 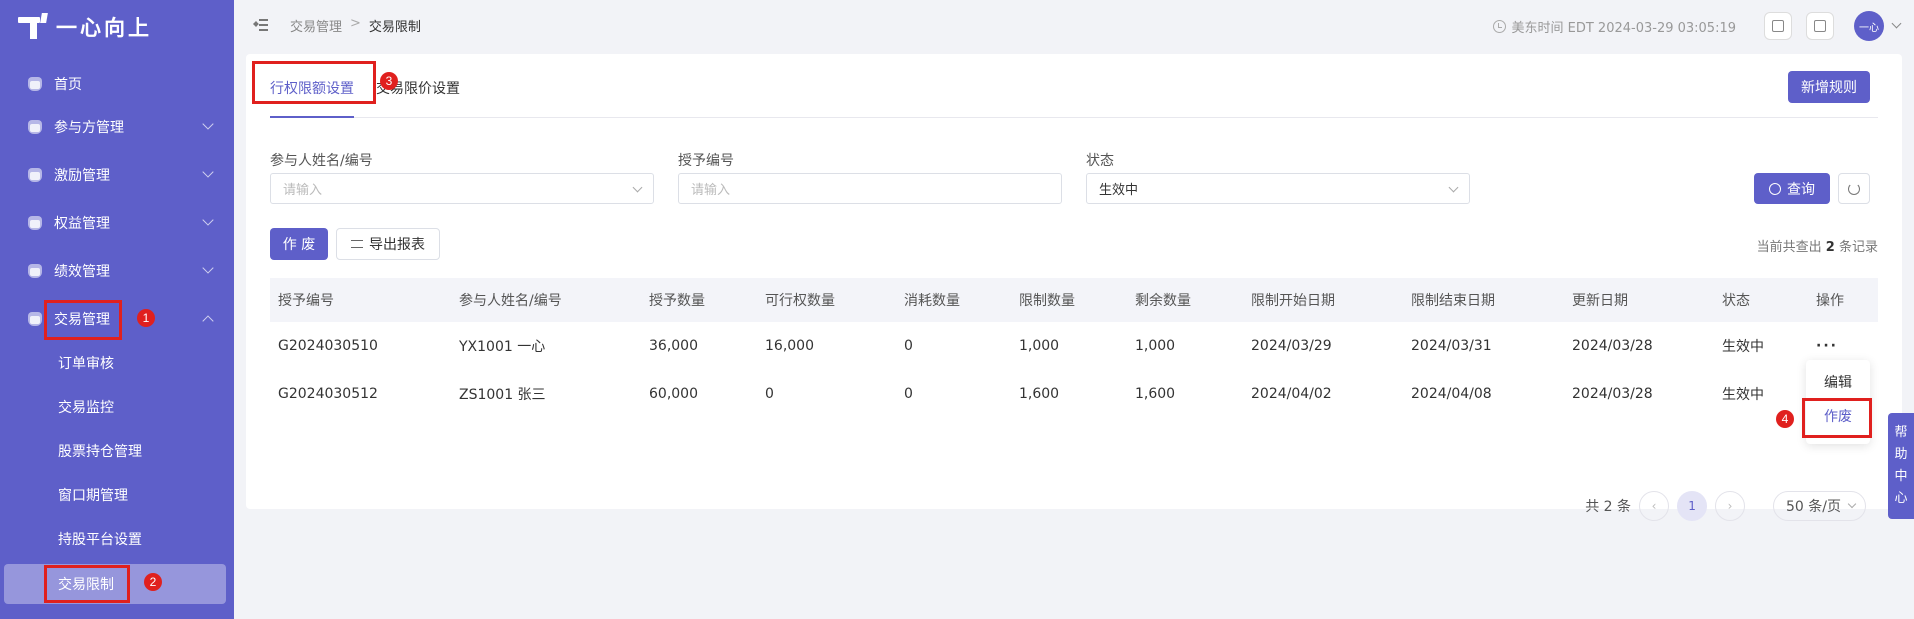 What do you see at coordinates (1730, 506) in the screenshot?
I see `next-page-button: ›` at bounding box center [1730, 506].